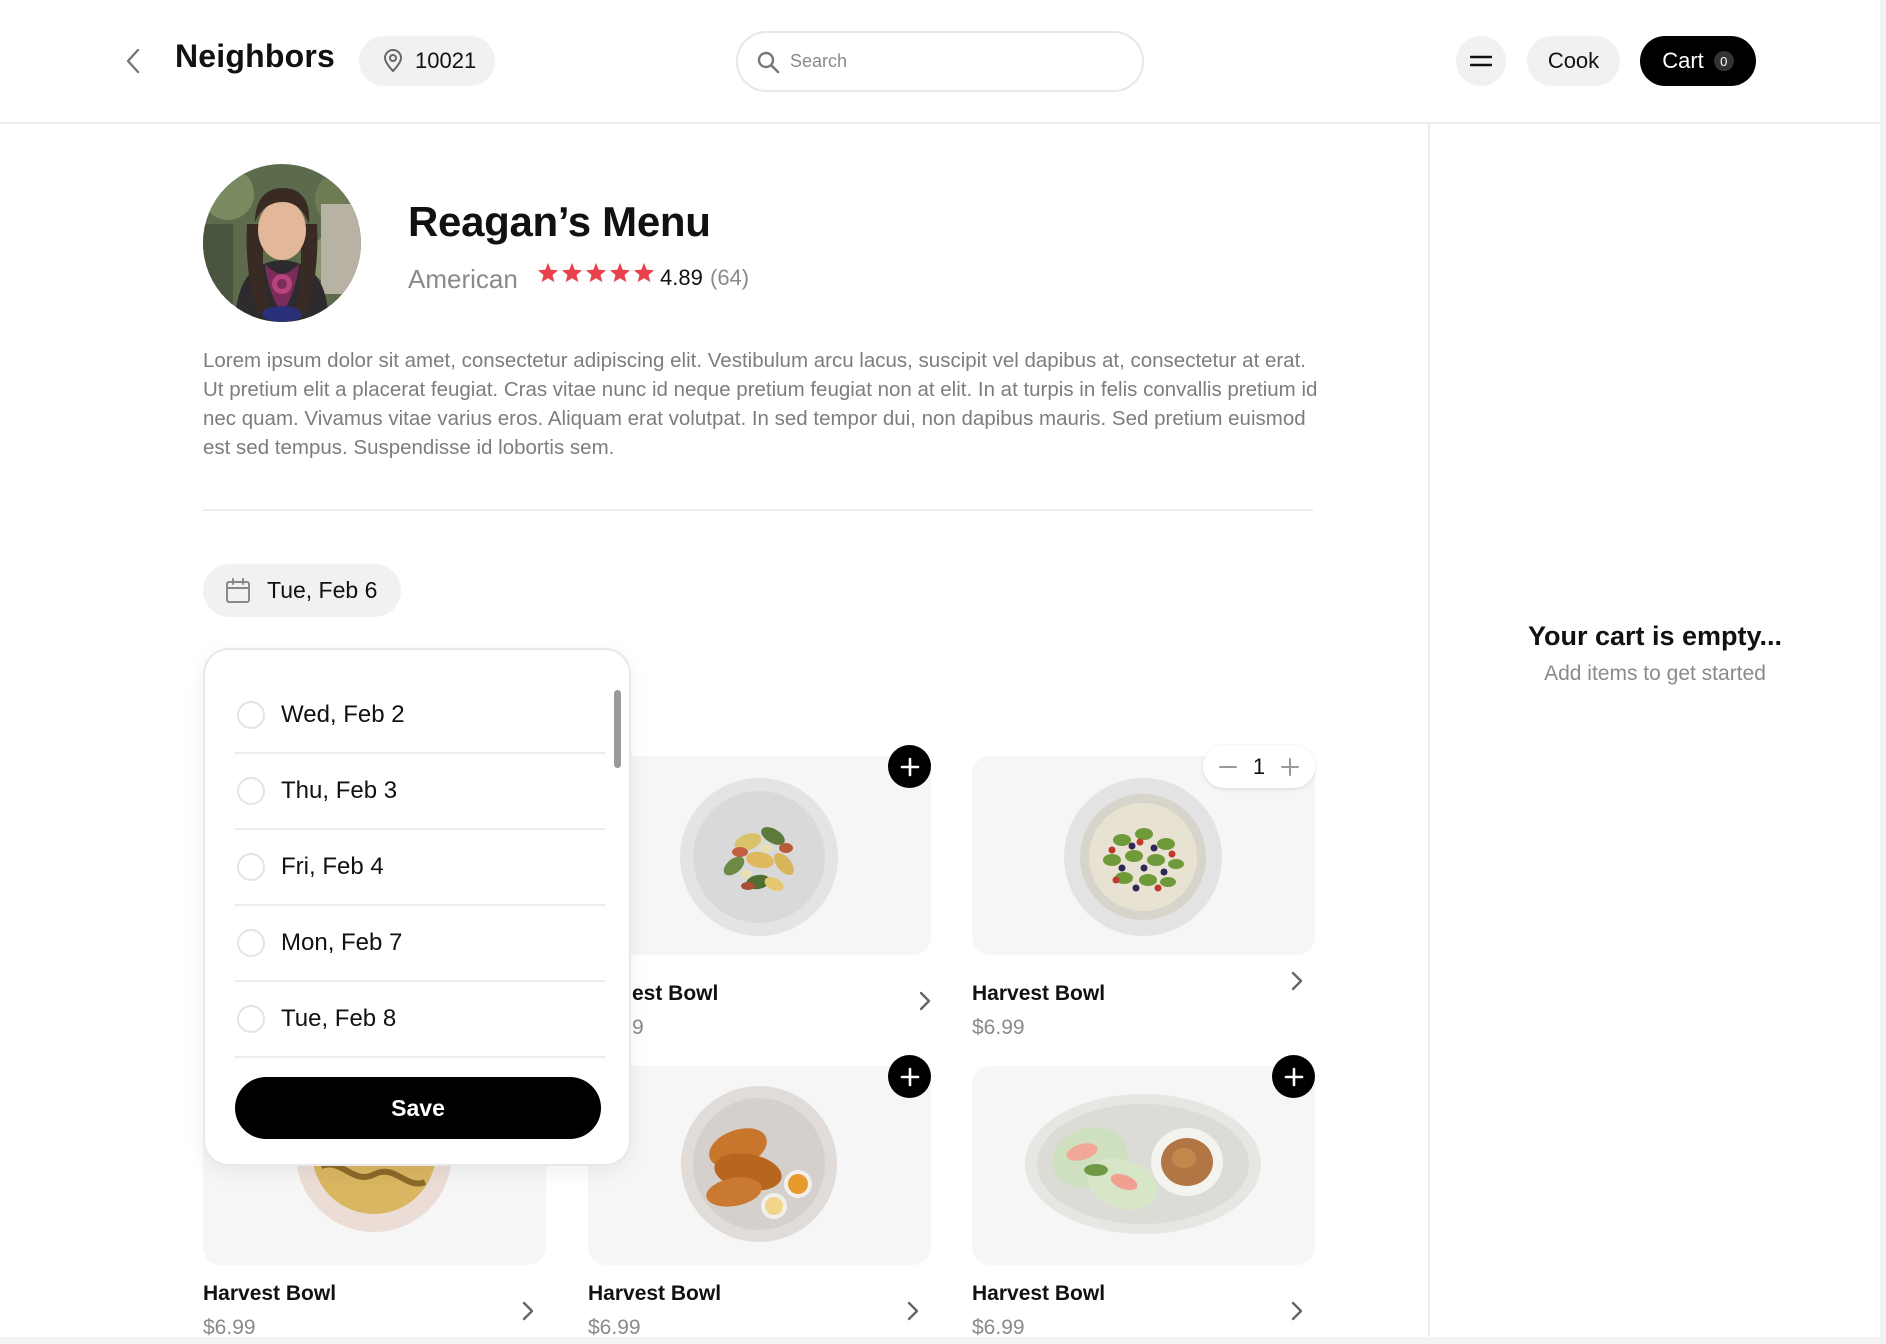 Image resolution: width=1886 pixels, height=1344 pixels. I want to click on dropdown-scrollbar, so click(617, 729).